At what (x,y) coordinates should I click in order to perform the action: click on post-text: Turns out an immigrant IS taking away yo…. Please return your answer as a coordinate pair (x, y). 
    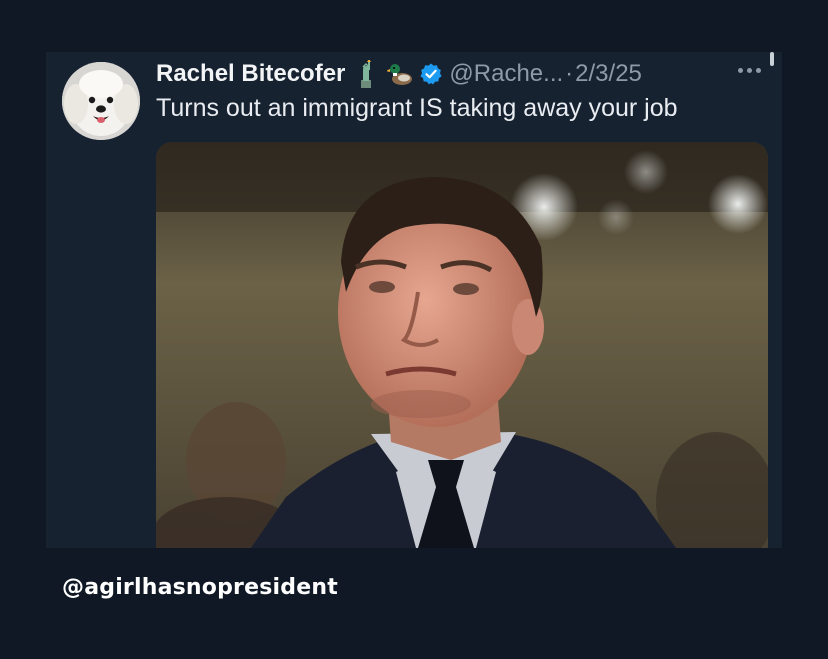
    Looking at the image, I should click on (417, 108).